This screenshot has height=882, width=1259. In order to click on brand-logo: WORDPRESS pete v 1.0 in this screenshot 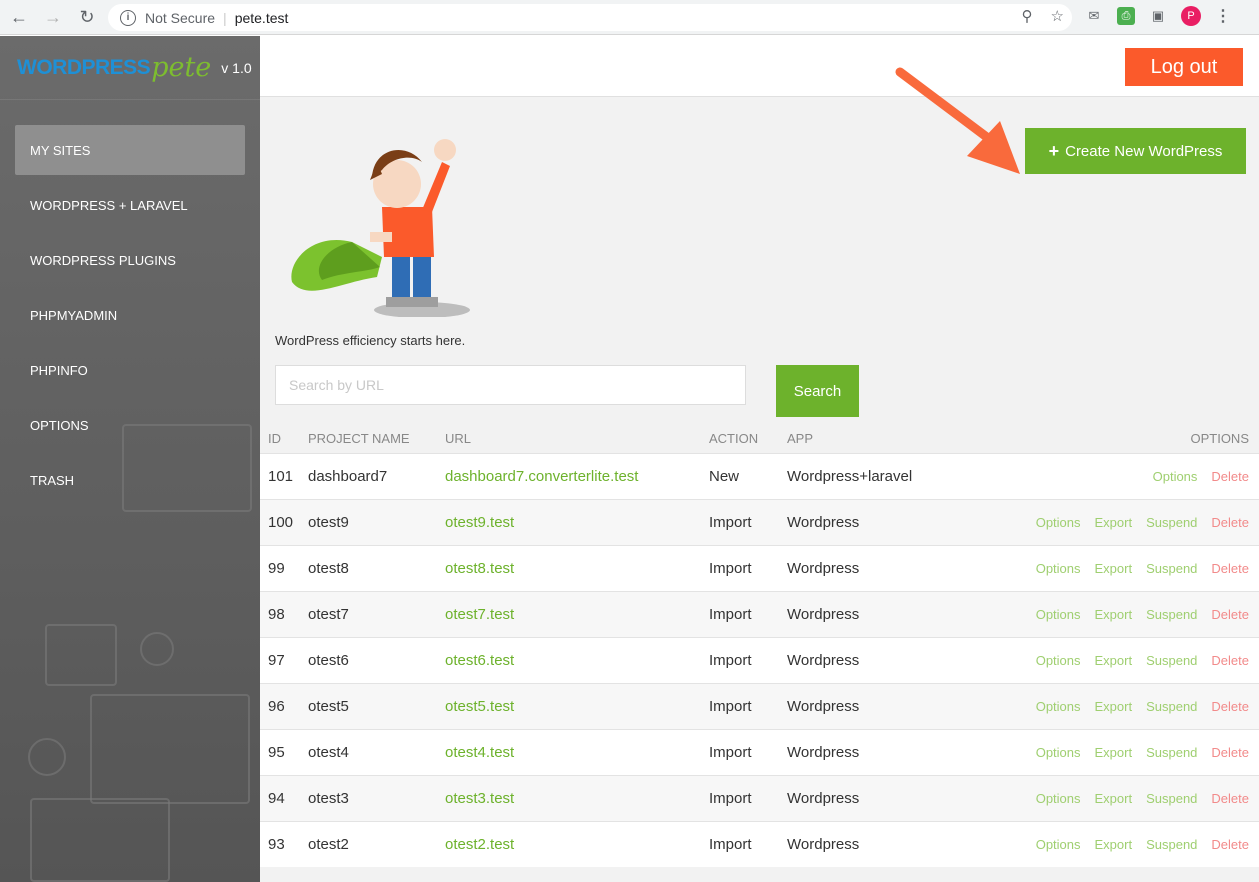, I will do `click(130, 68)`.